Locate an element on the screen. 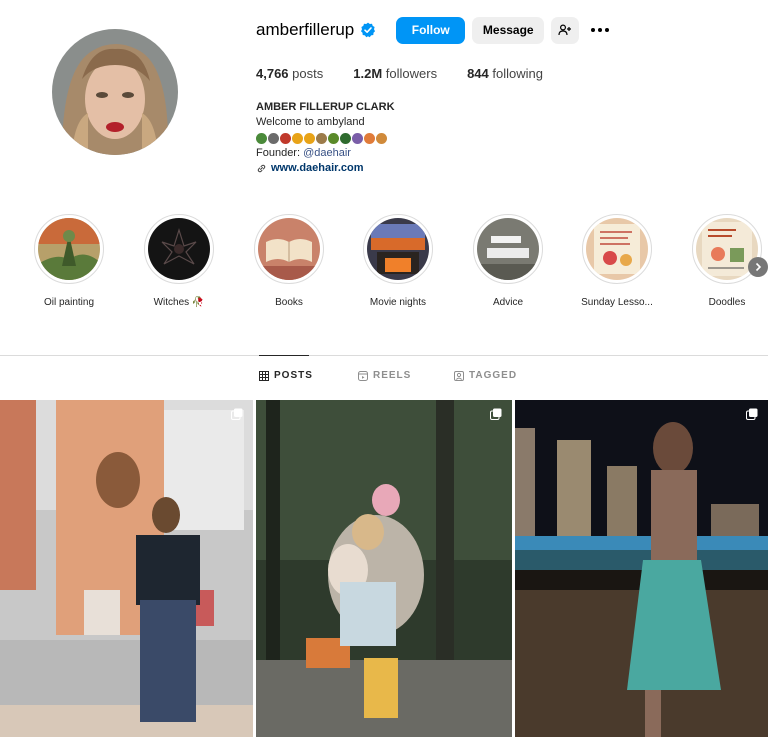  bio-line: Welcome to ambyland is located at coordinates (310, 122).